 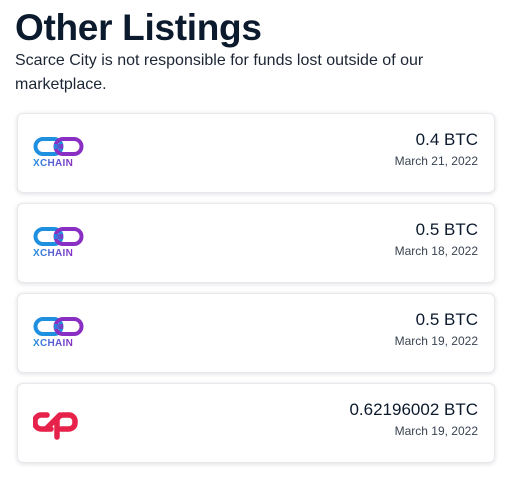 I want to click on listing-price: 0.4 BTC, so click(x=446, y=139).